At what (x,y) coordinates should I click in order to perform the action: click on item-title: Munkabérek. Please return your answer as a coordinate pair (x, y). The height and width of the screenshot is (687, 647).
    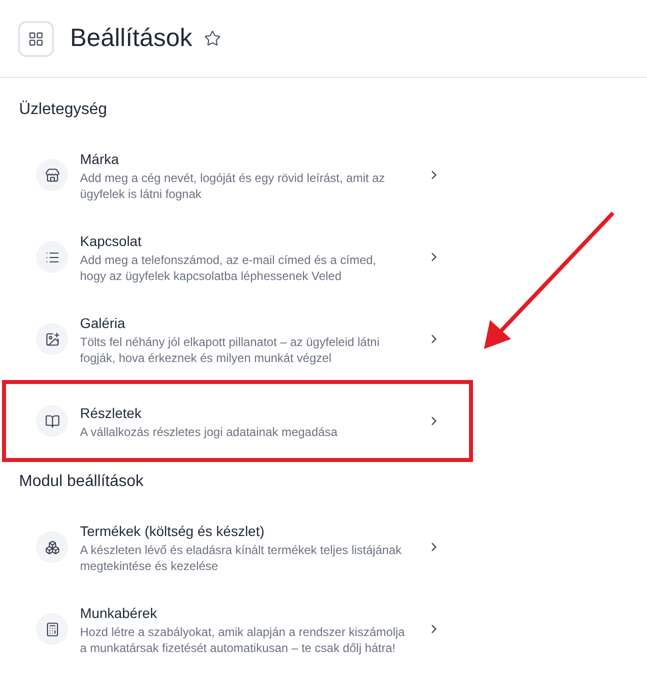
    Looking at the image, I should click on (119, 613).